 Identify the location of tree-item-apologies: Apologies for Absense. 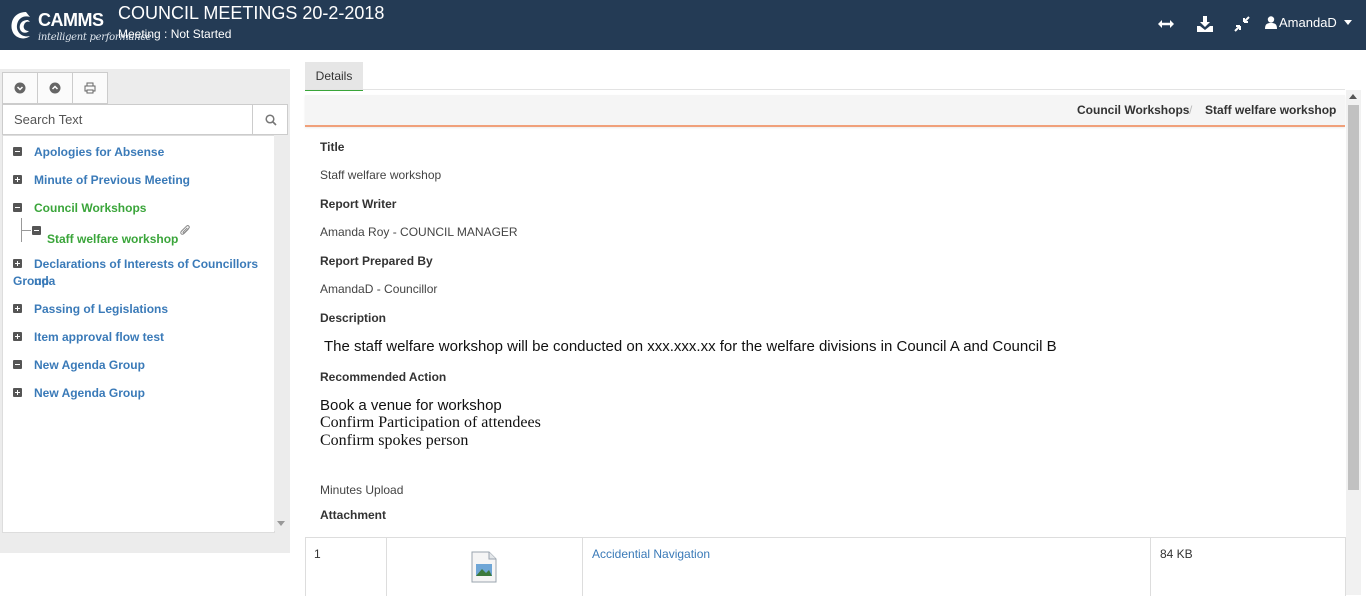
(99, 152).